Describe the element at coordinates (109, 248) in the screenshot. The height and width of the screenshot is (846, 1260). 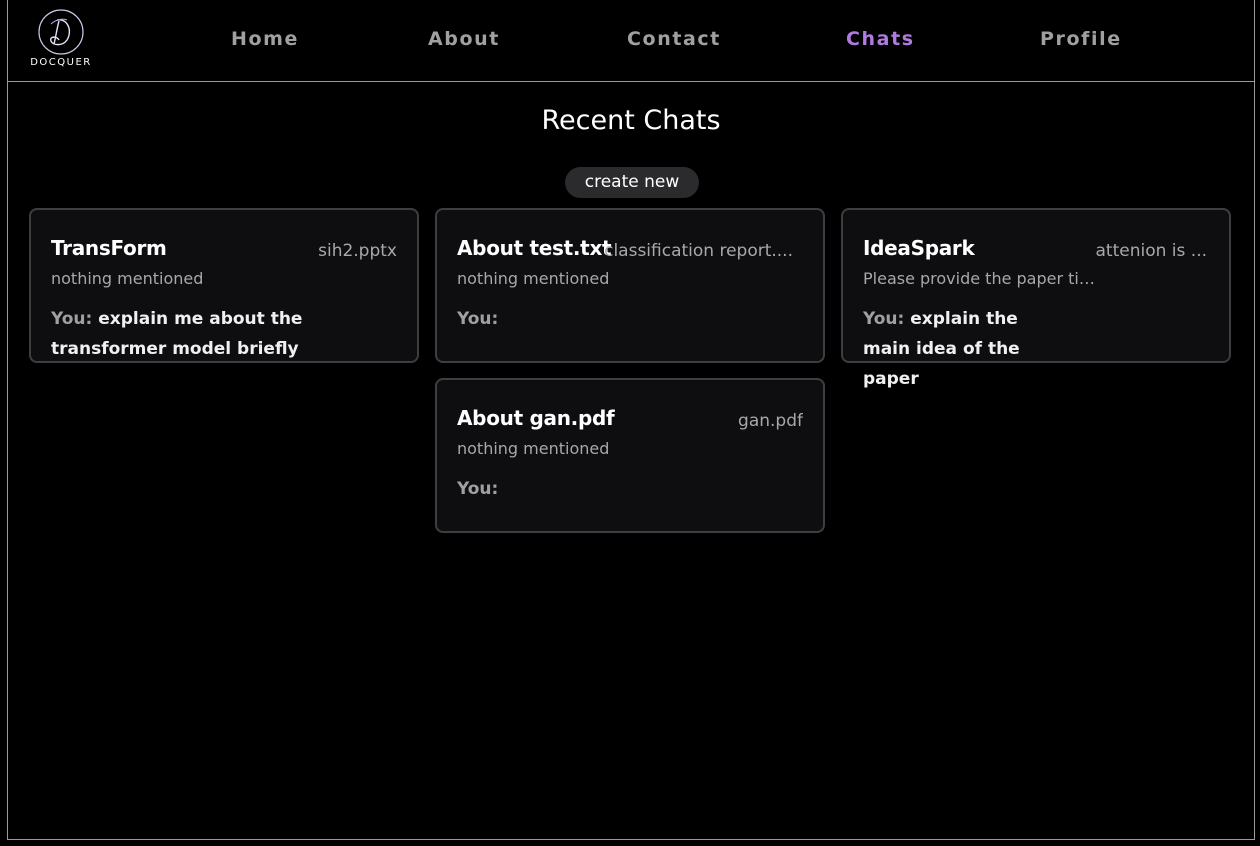
I see `chat-title: TransForm` at that location.